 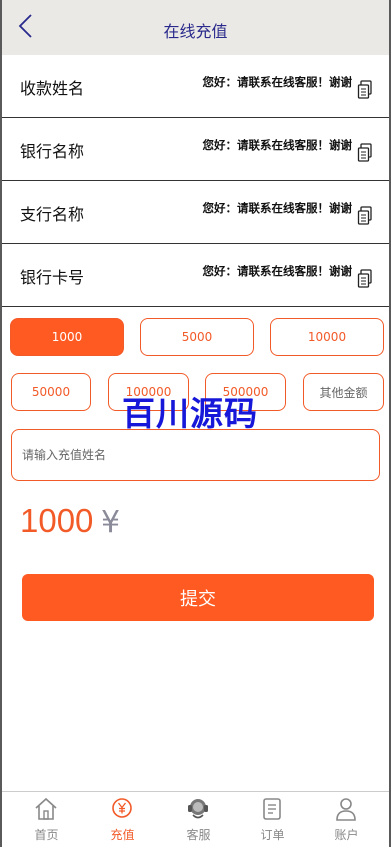 I want to click on bank-info-row-bank: 银行名称 您好：请联系在线客服！谢谢, so click(x=195, y=149).